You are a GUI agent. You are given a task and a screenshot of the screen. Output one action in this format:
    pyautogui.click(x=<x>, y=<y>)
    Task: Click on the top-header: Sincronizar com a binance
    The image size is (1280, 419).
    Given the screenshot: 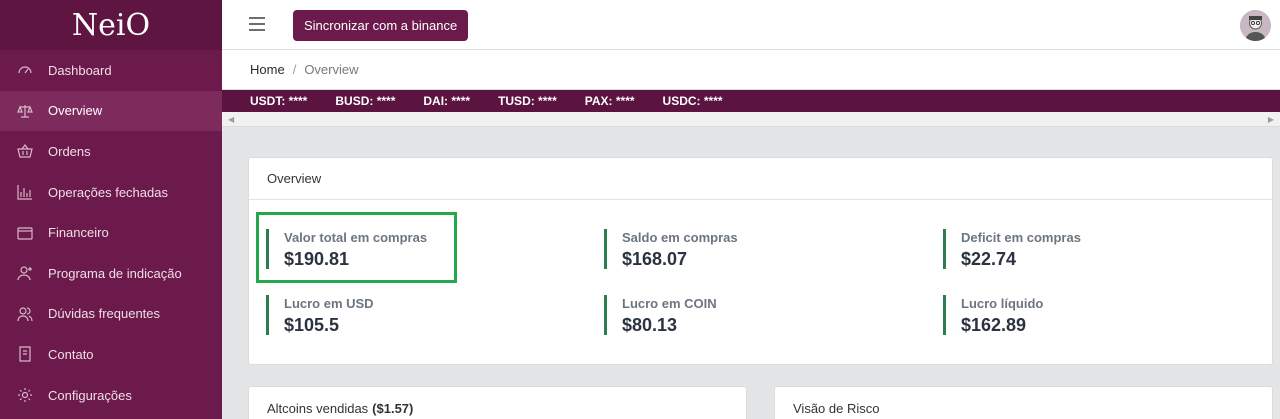 What is the action you would take?
    pyautogui.click(x=751, y=25)
    